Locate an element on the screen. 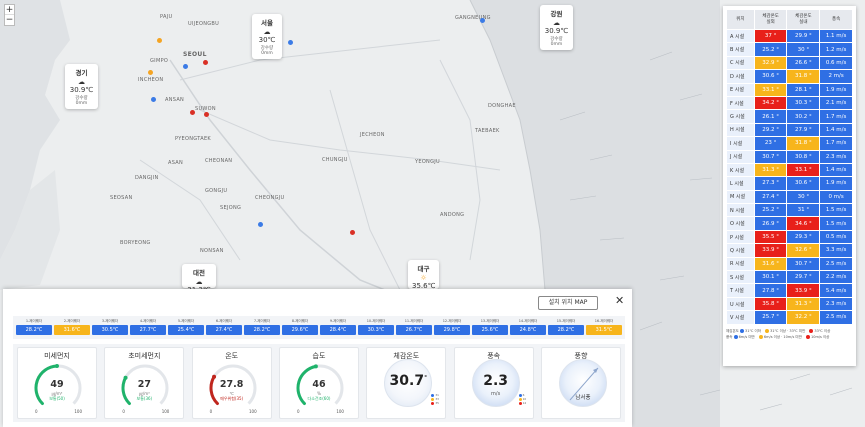 This screenshot has height=427, width=865. table-row: L 시설 27.3 ° 30.6 ° 1.9 m/s is located at coordinates (789, 183).